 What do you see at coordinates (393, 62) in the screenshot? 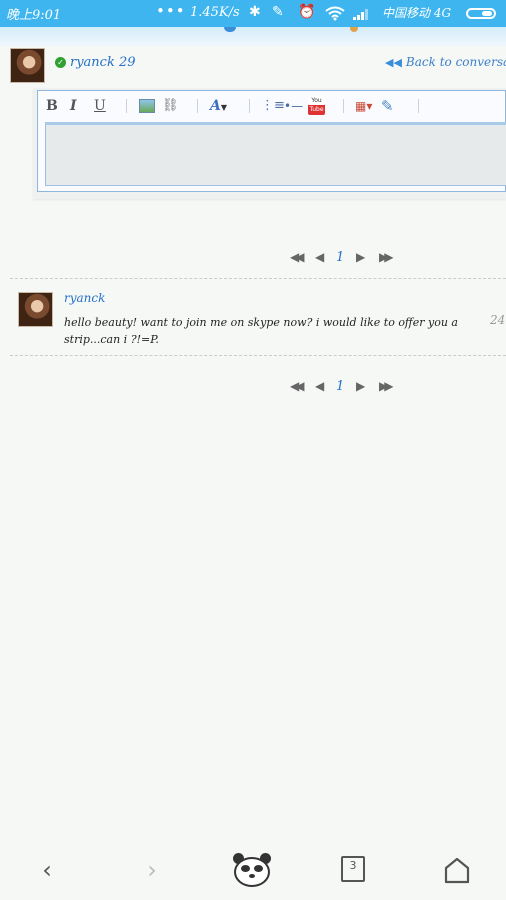
I see `double-chevron-left-icon: ◀◀` at bounding box center [393, 62].